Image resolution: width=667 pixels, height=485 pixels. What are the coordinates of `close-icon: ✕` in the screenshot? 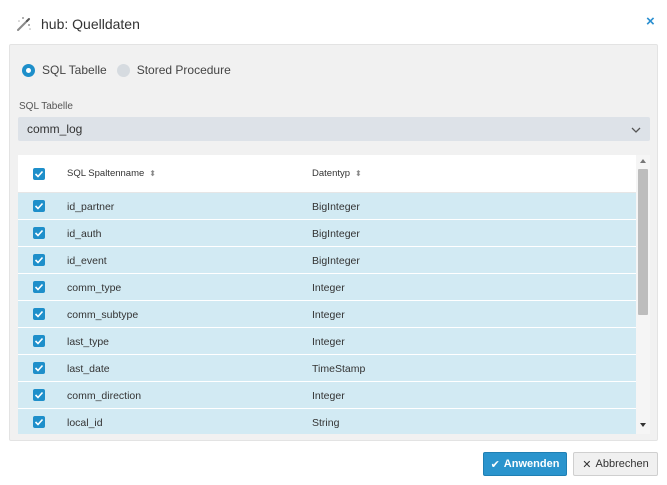 It's located at (587, 464).